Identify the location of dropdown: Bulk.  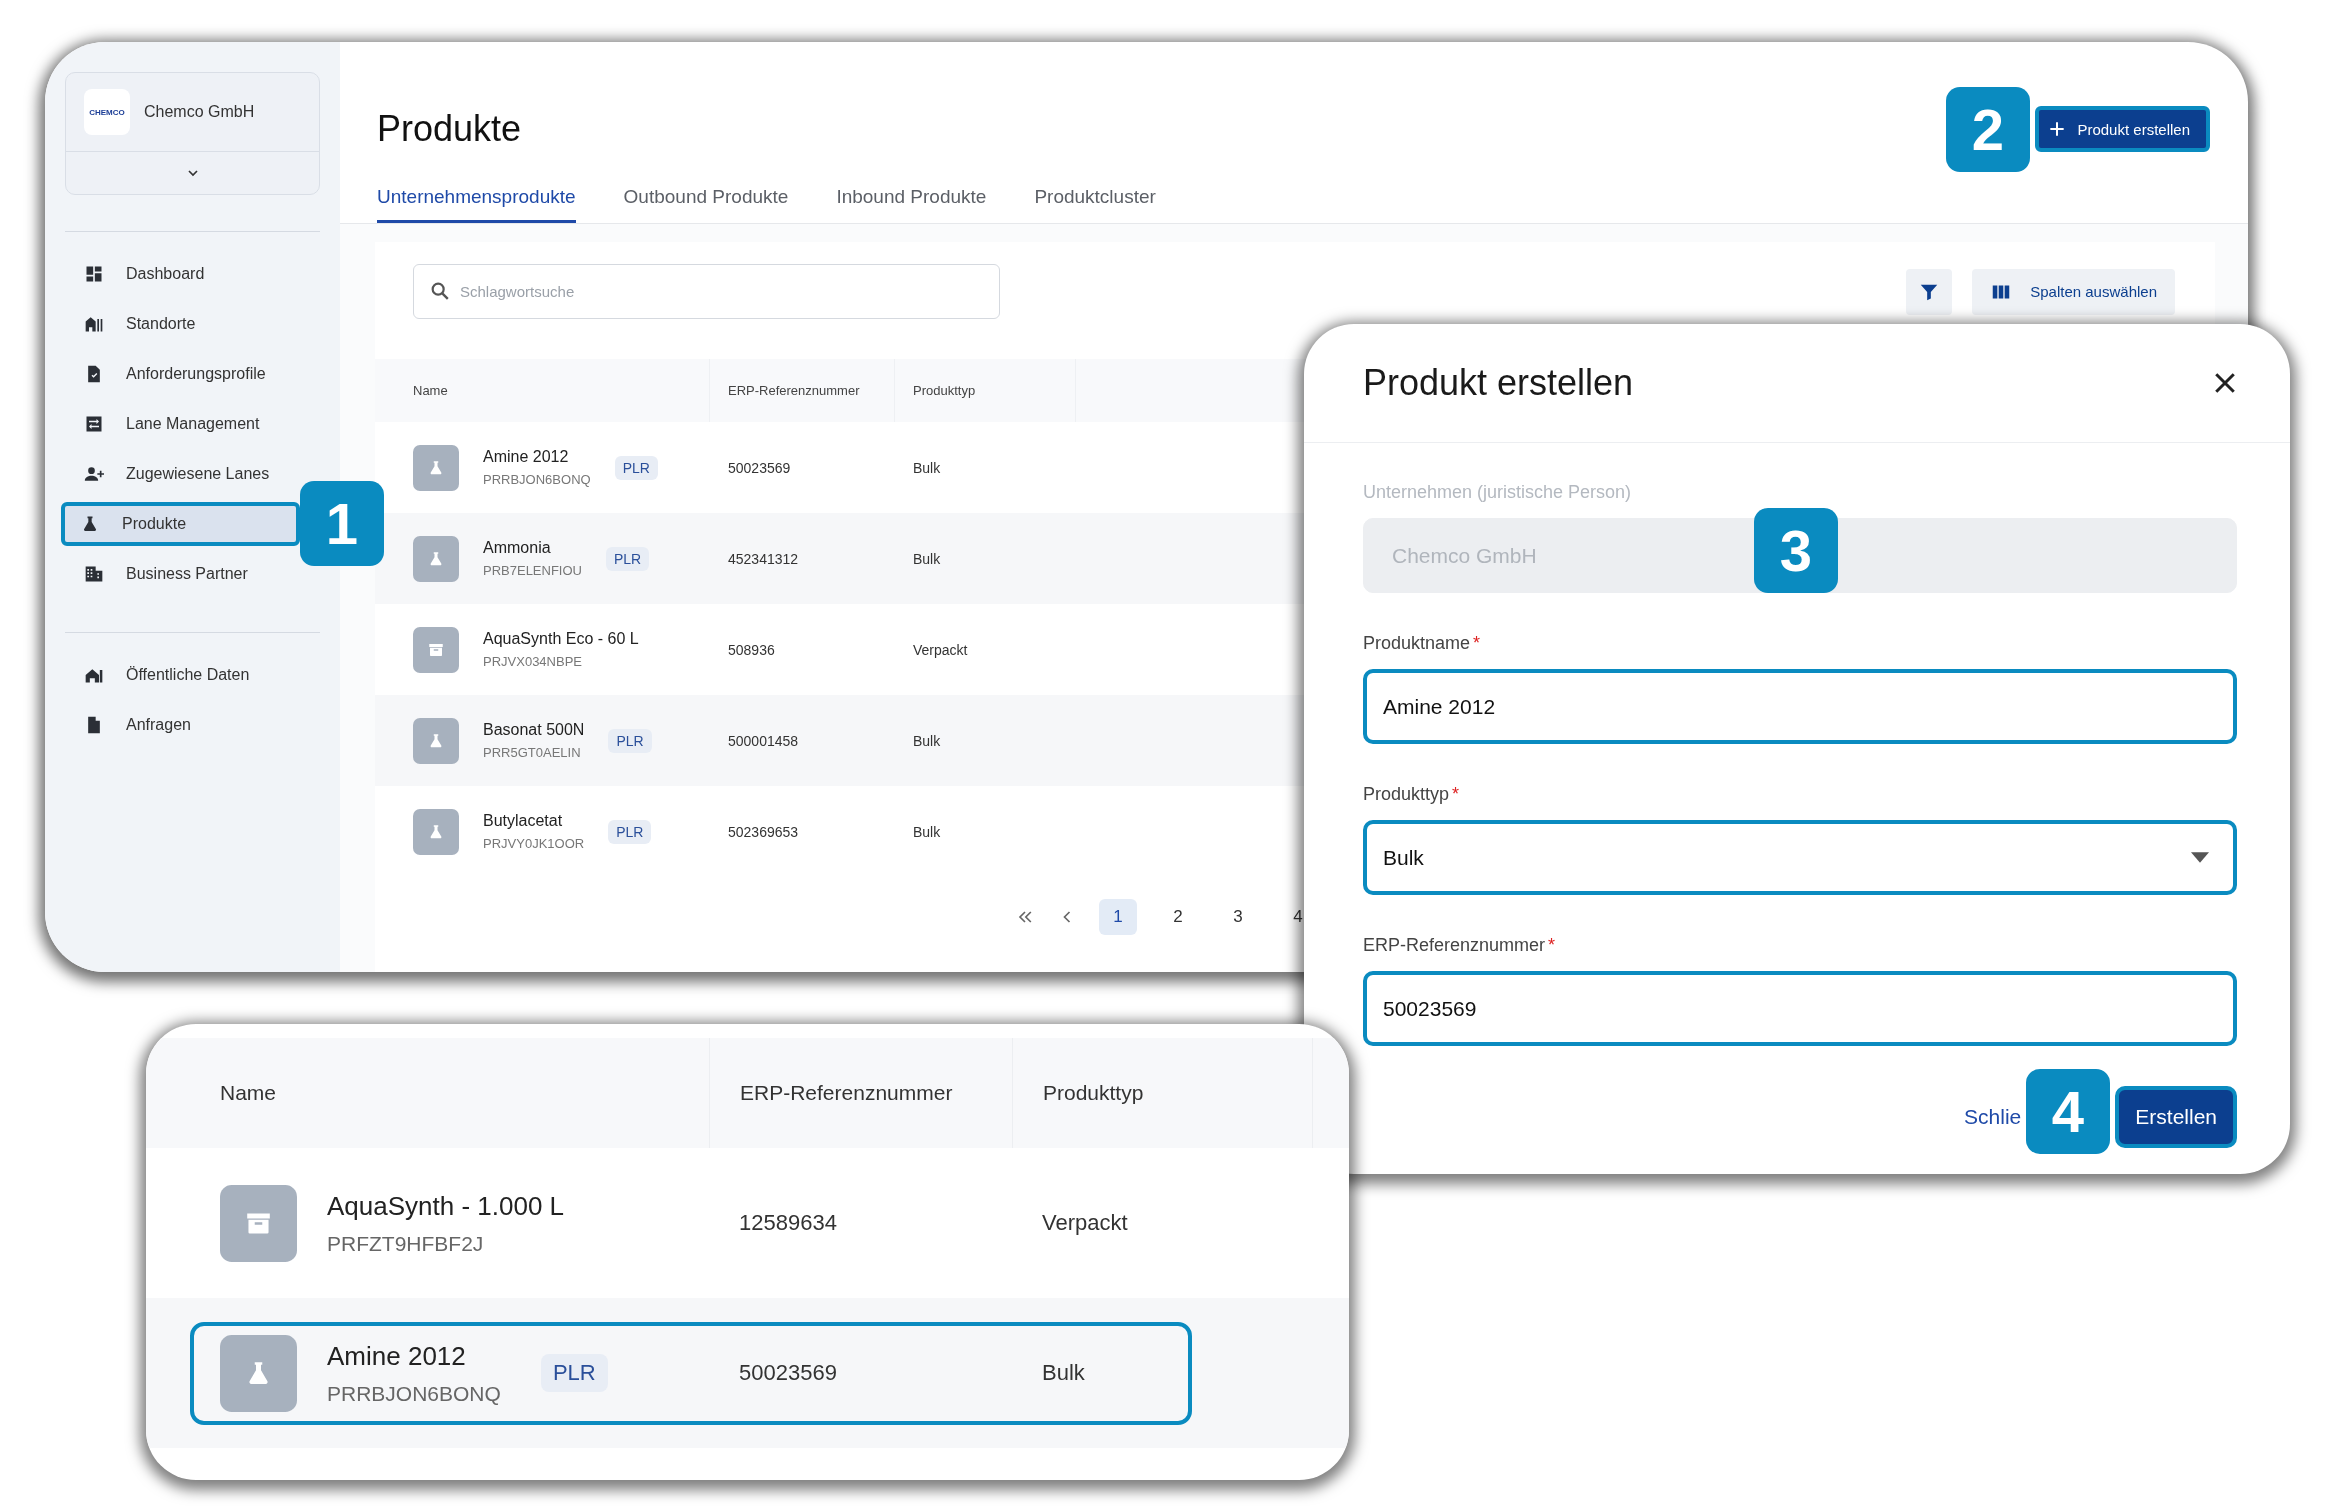
(1800, 857).